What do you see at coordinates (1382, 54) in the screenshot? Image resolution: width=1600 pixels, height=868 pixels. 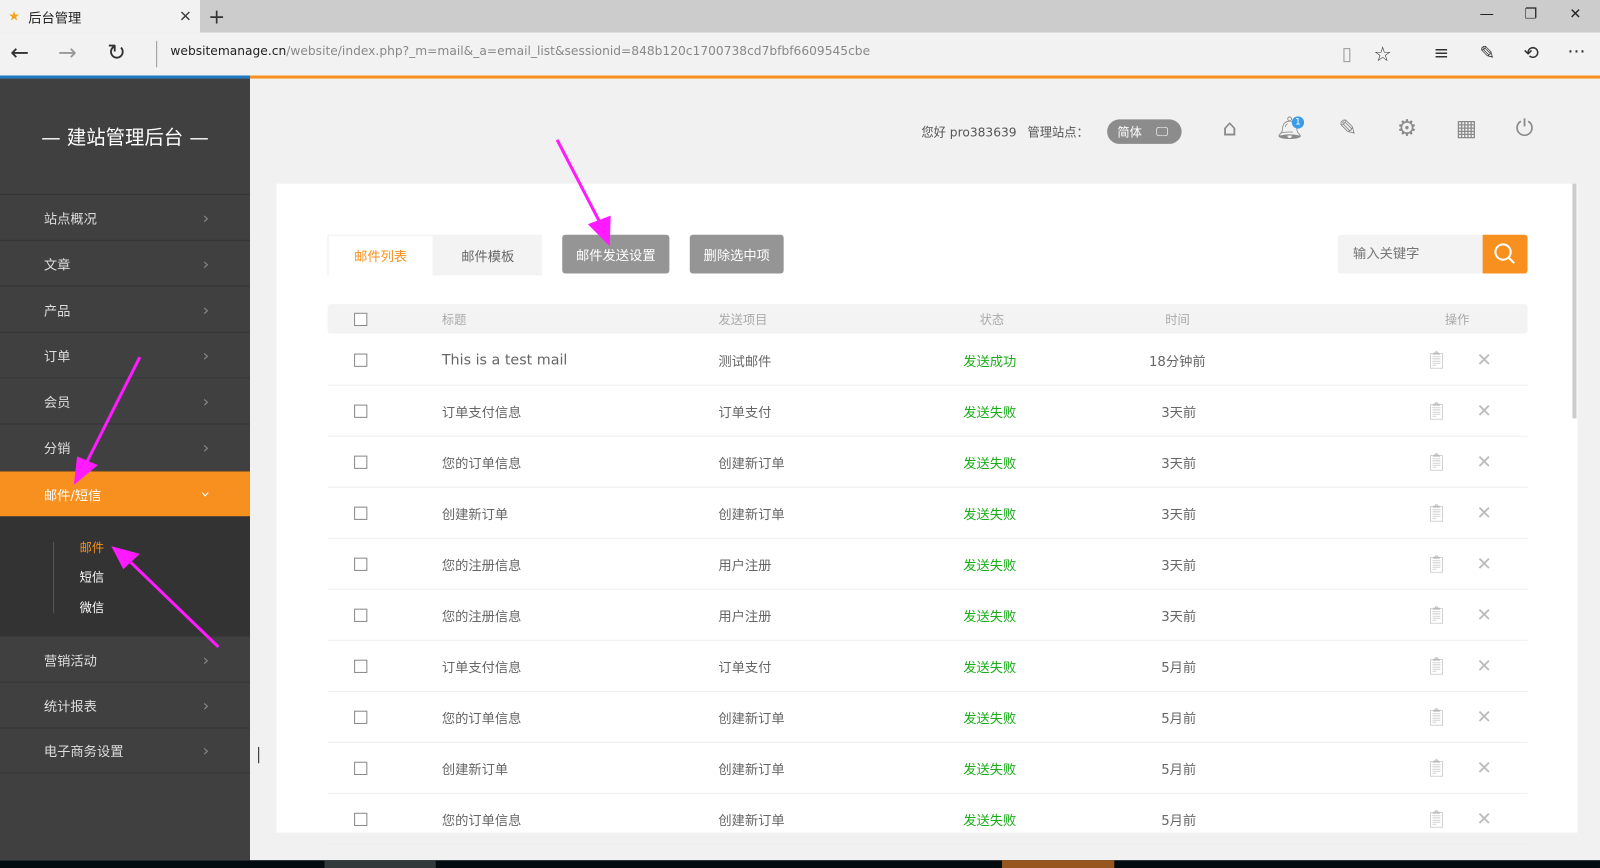 I see `favorite-star-icon: ☆` at bounding box center [1382, 54].